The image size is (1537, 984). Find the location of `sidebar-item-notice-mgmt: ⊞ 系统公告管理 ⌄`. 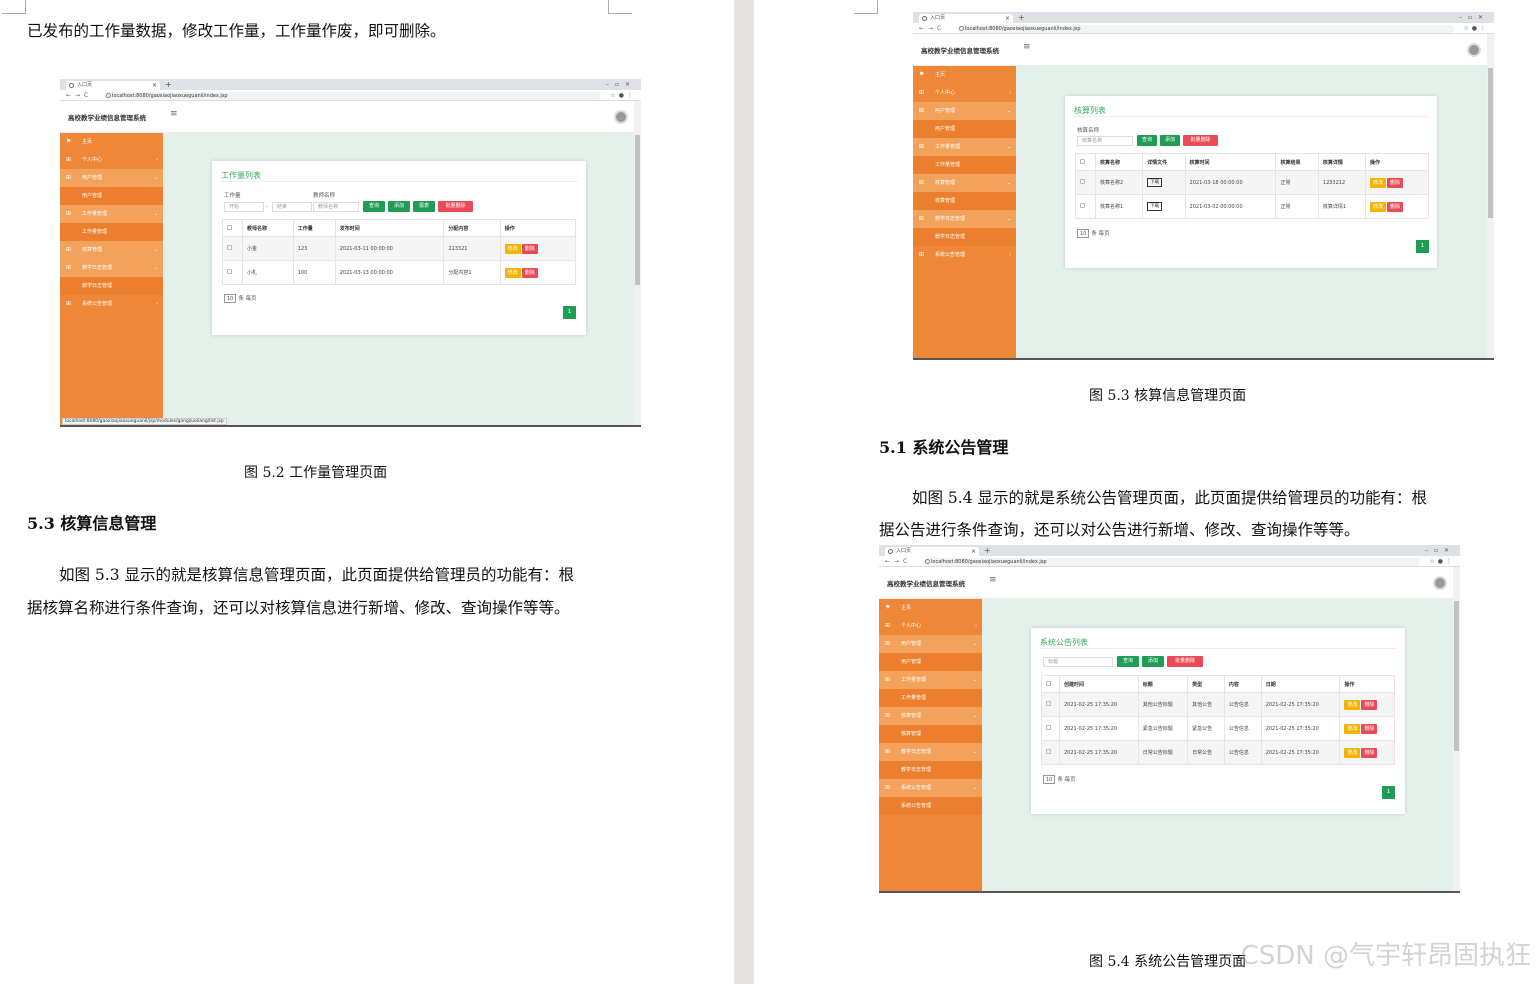

sidebar-item-notice-mgmt: ⊞ 系统公告管理 ⌄ is located at coordinates (930, 788).